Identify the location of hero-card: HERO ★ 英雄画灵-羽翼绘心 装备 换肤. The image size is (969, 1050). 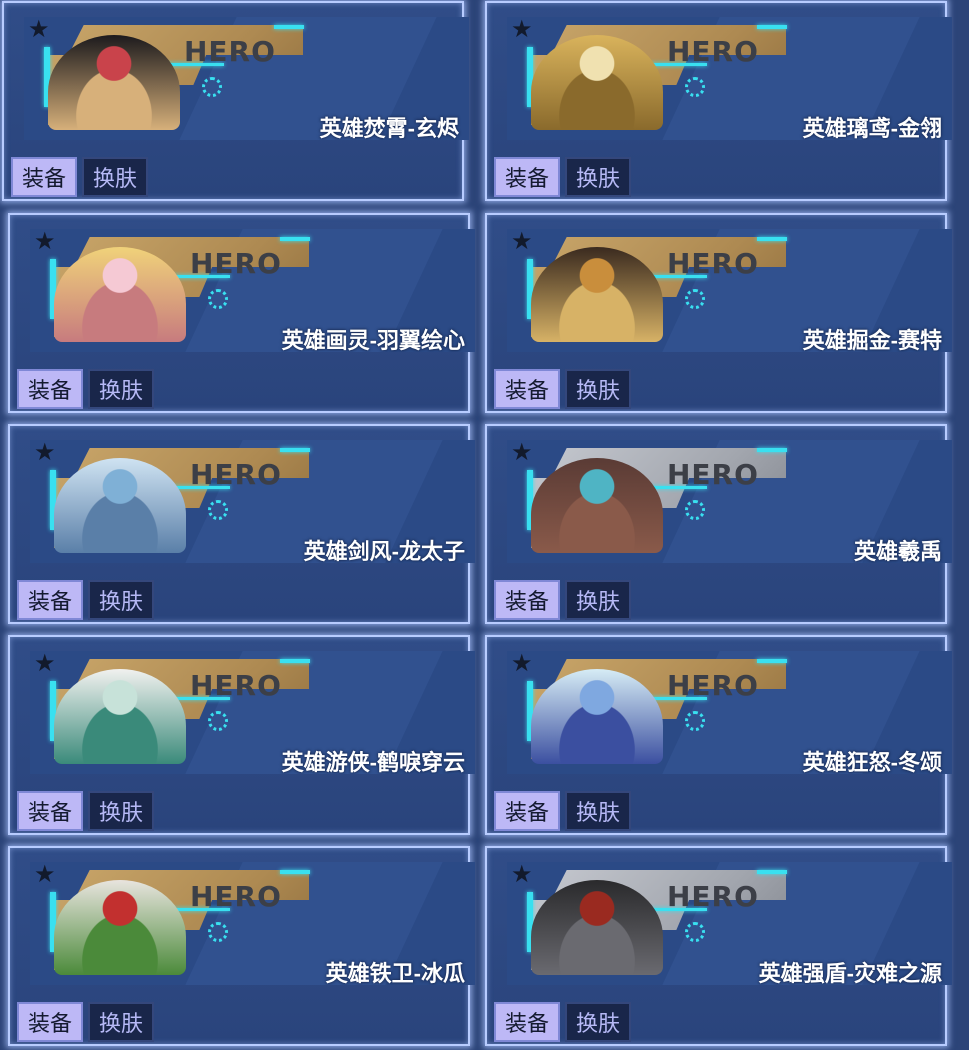
(241, 313).